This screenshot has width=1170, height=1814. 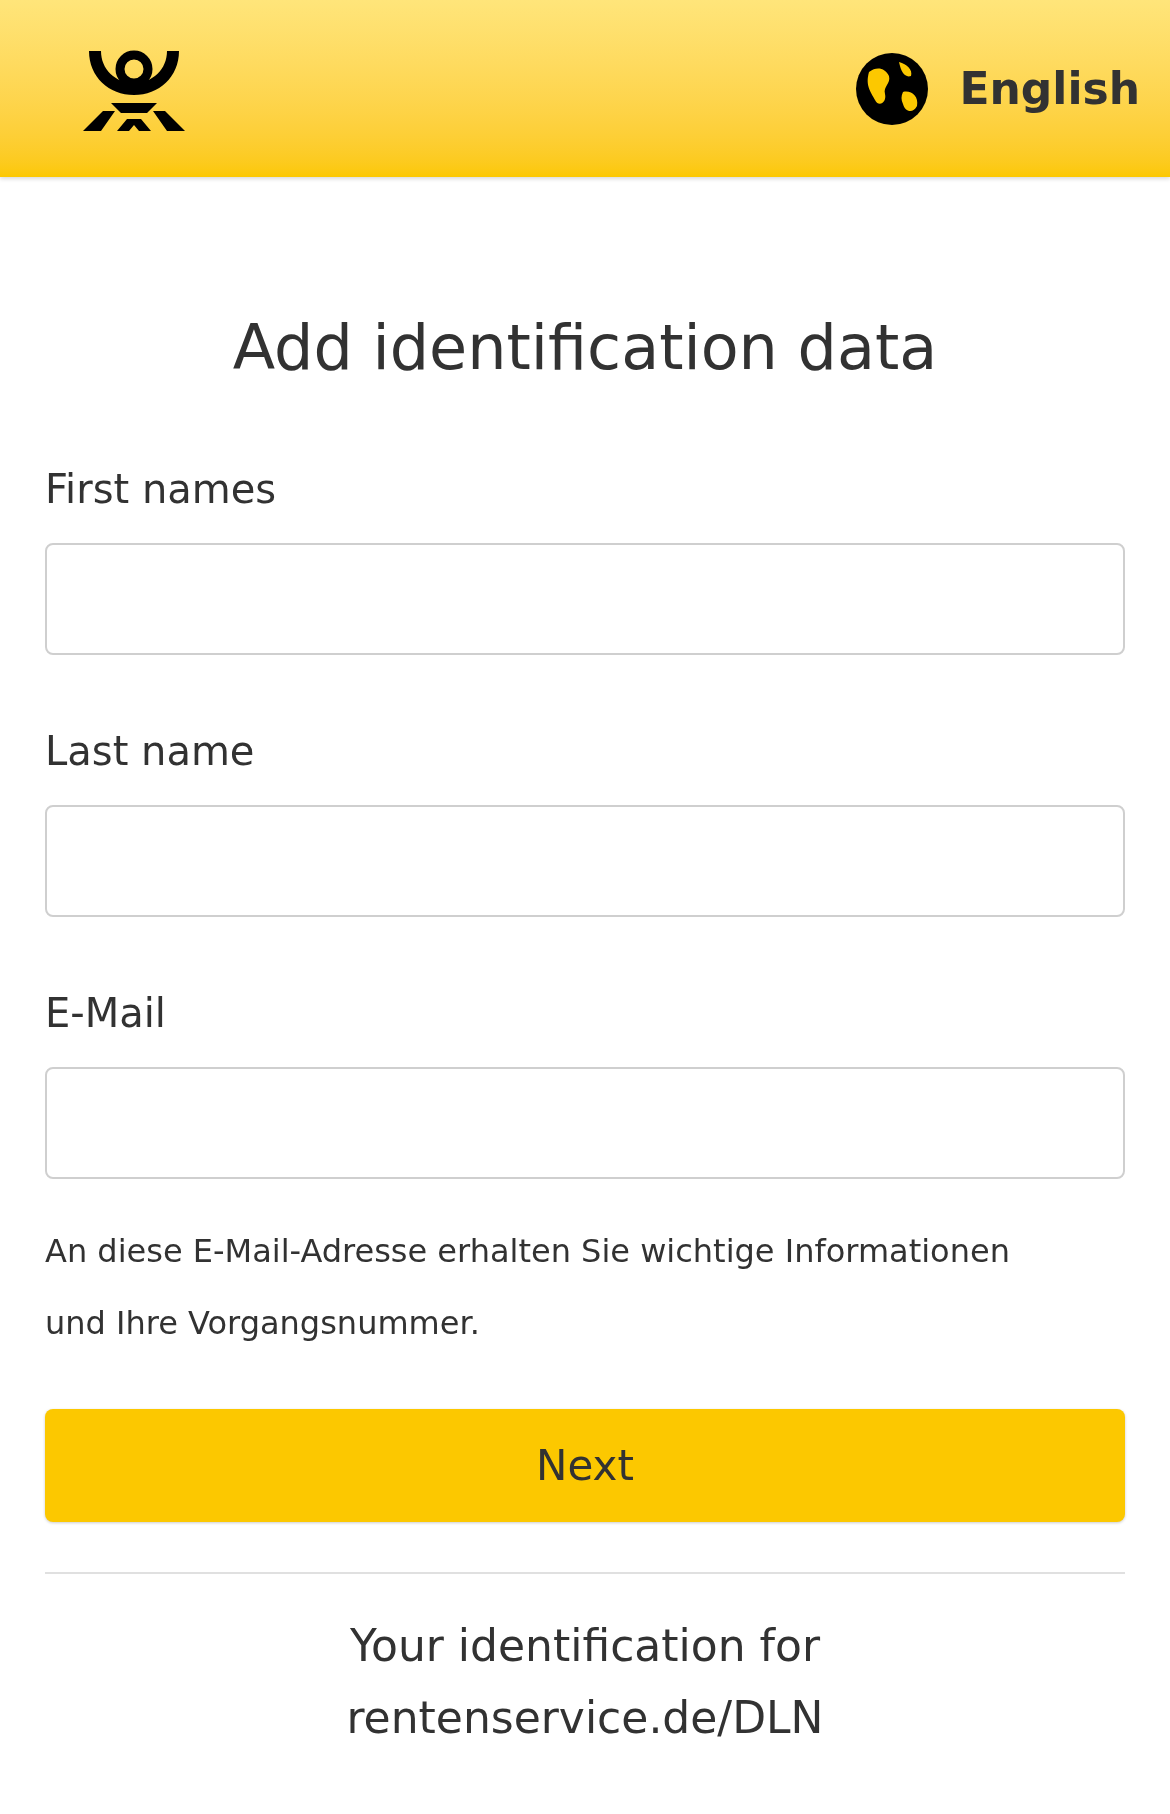 I want to click on globe-icon, so click(x=892, y=88).